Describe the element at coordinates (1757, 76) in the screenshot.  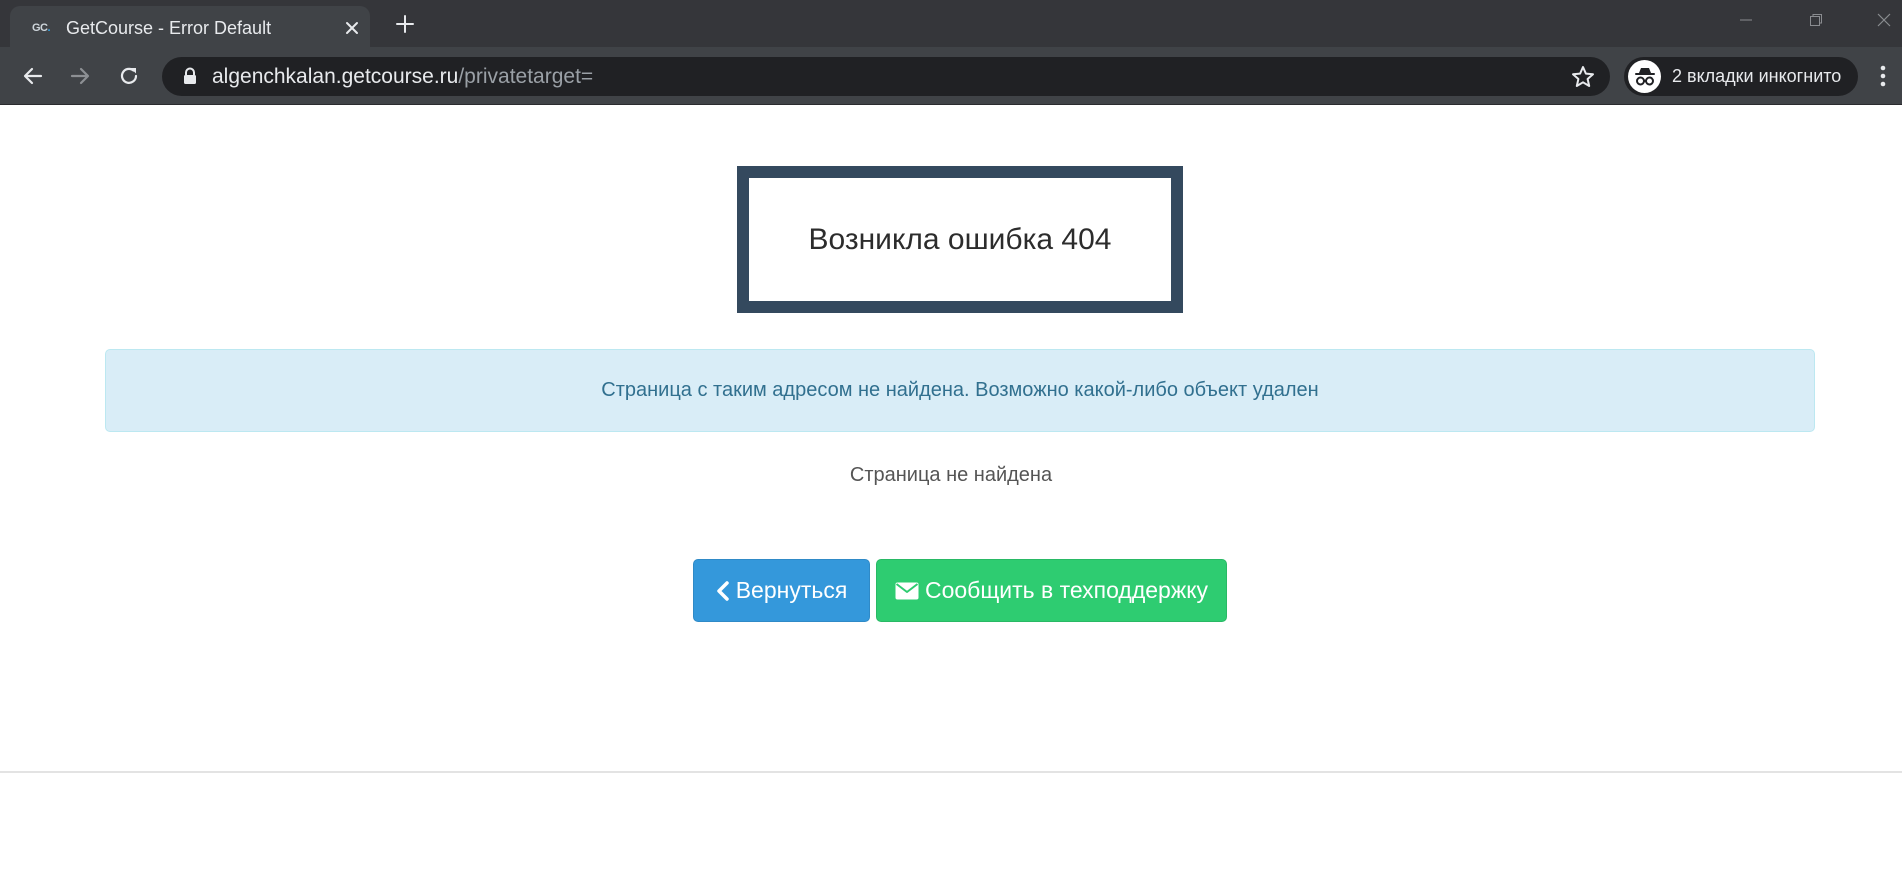
I see `incognito-label: 2 вкладки инкогнито` at that location.